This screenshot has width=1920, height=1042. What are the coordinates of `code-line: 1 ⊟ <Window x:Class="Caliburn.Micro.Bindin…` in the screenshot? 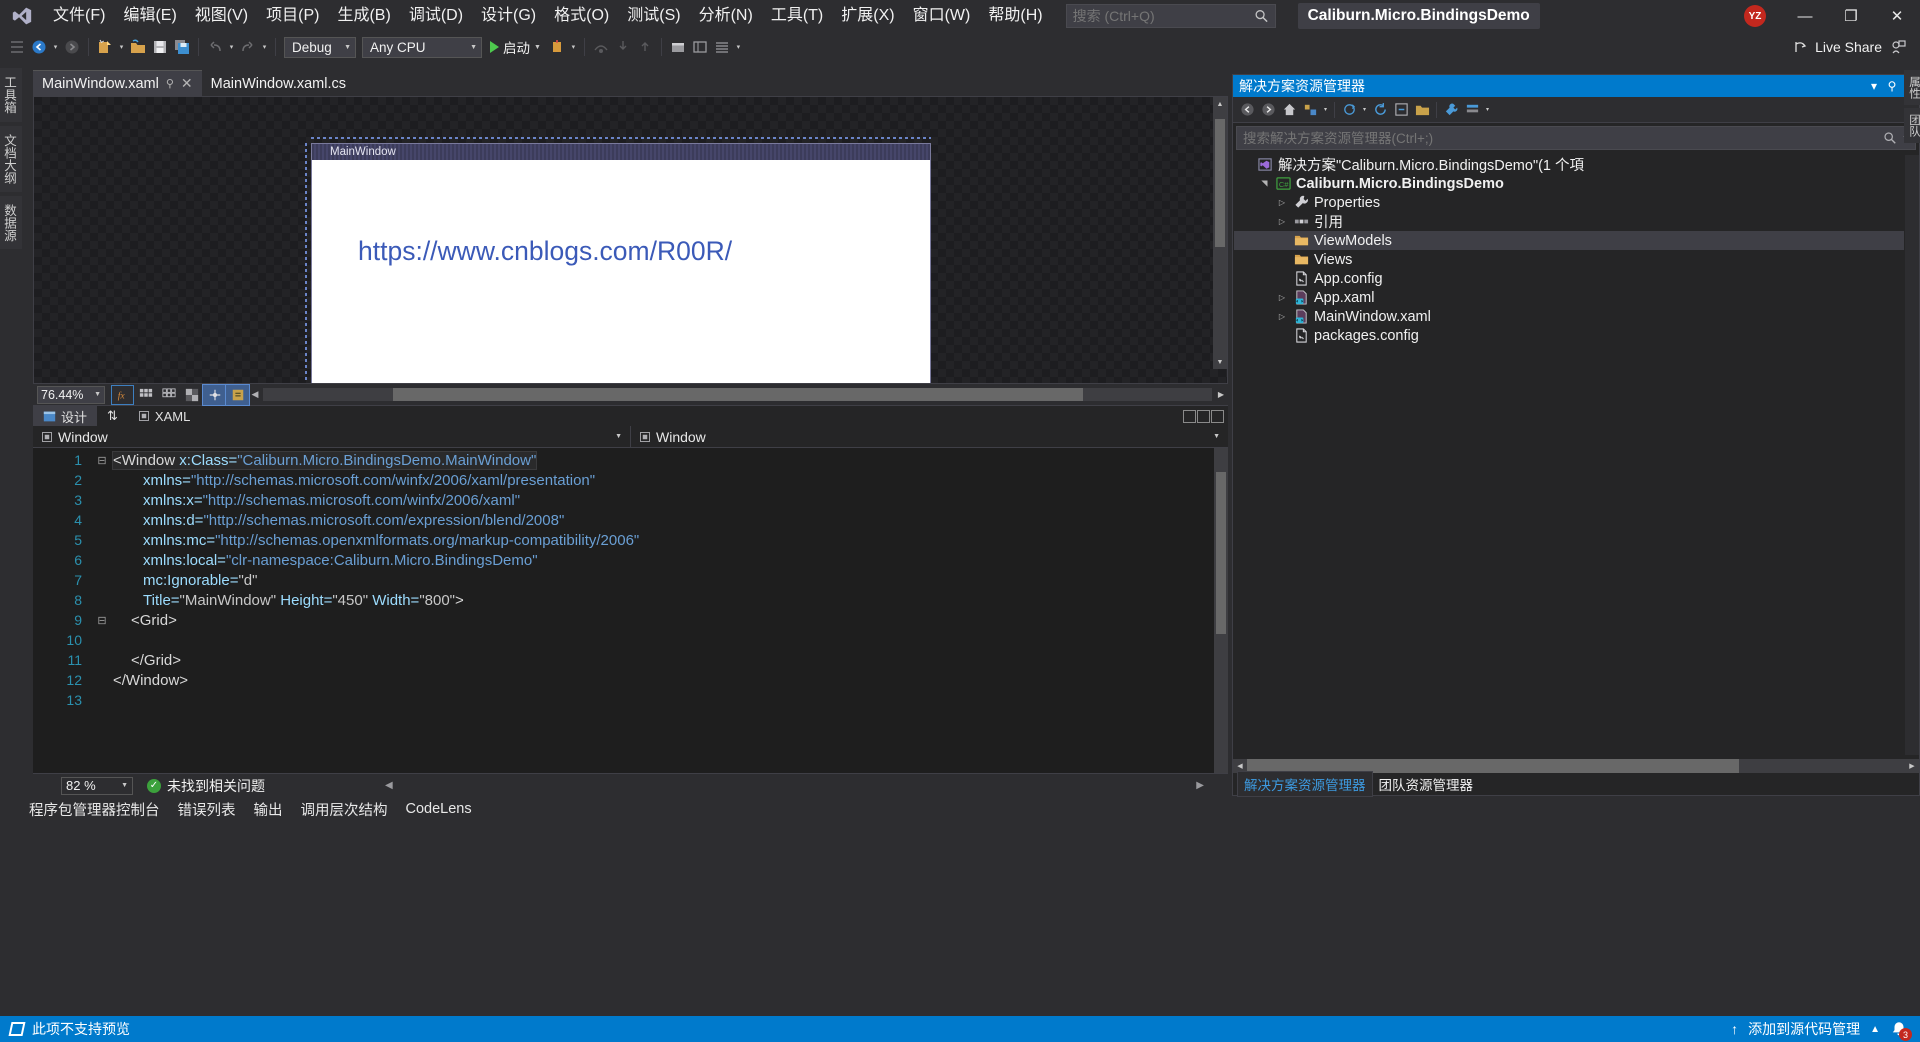 It's located at (630, 460).